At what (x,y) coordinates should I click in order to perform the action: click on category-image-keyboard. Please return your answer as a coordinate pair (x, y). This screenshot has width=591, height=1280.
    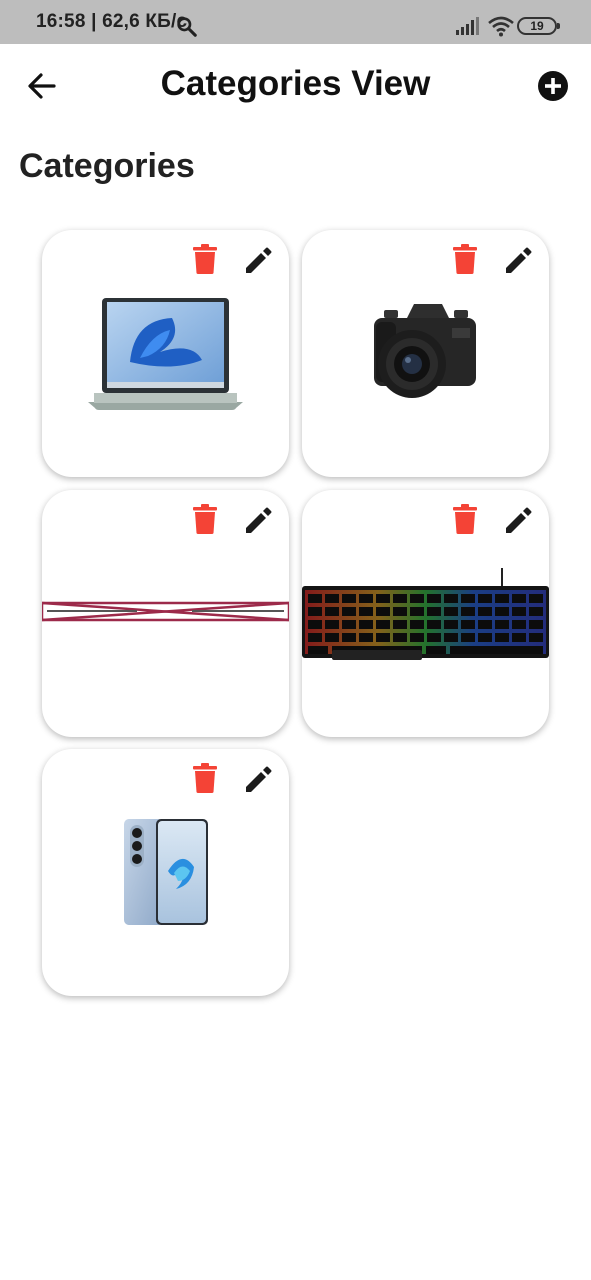
    Looking at the image, I should click on (425, 625).